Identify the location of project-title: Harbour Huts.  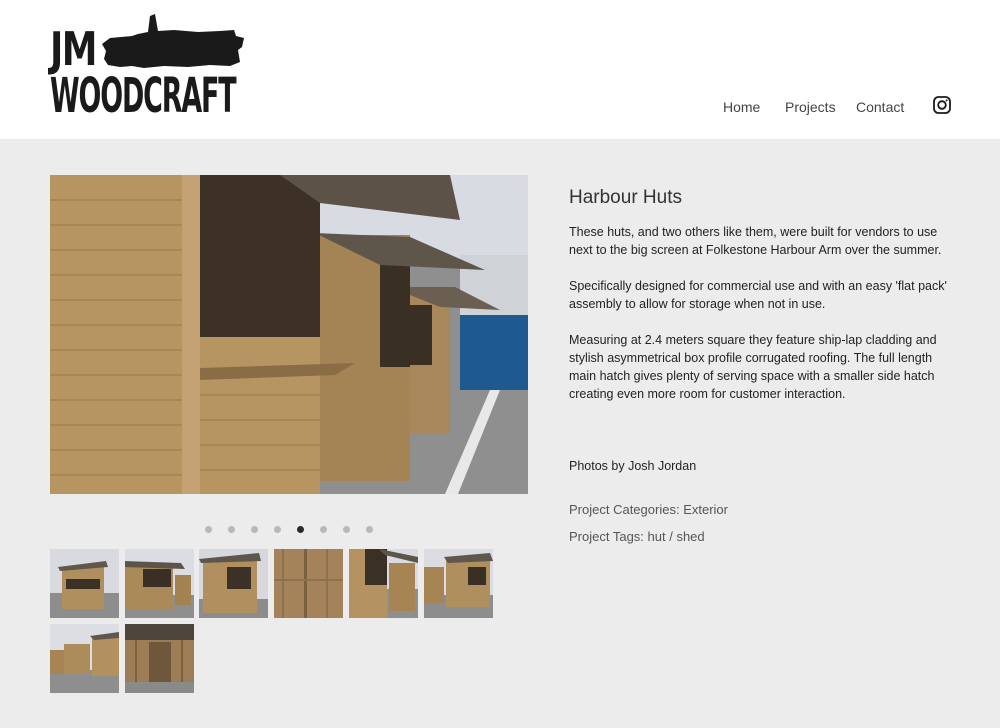
(625, 197).